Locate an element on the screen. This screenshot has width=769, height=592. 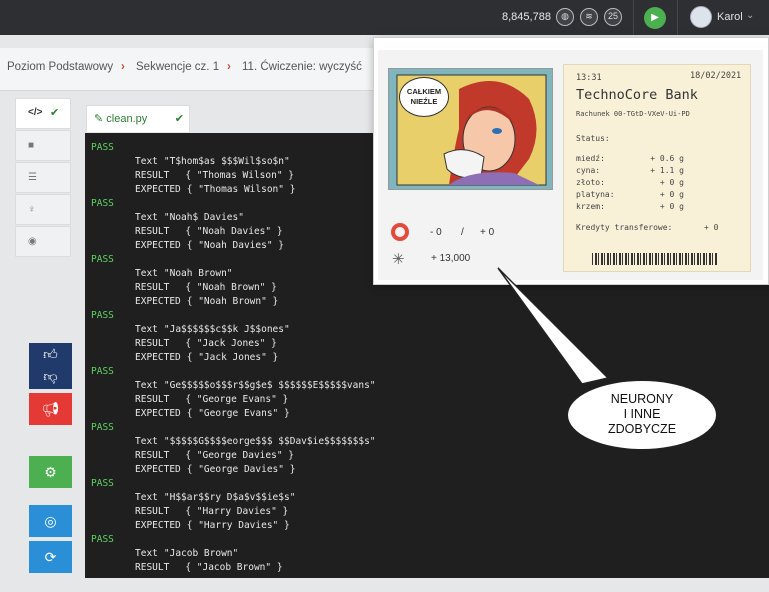
result-value: { "Noah Davies" } is located at coordinates (234, 231).